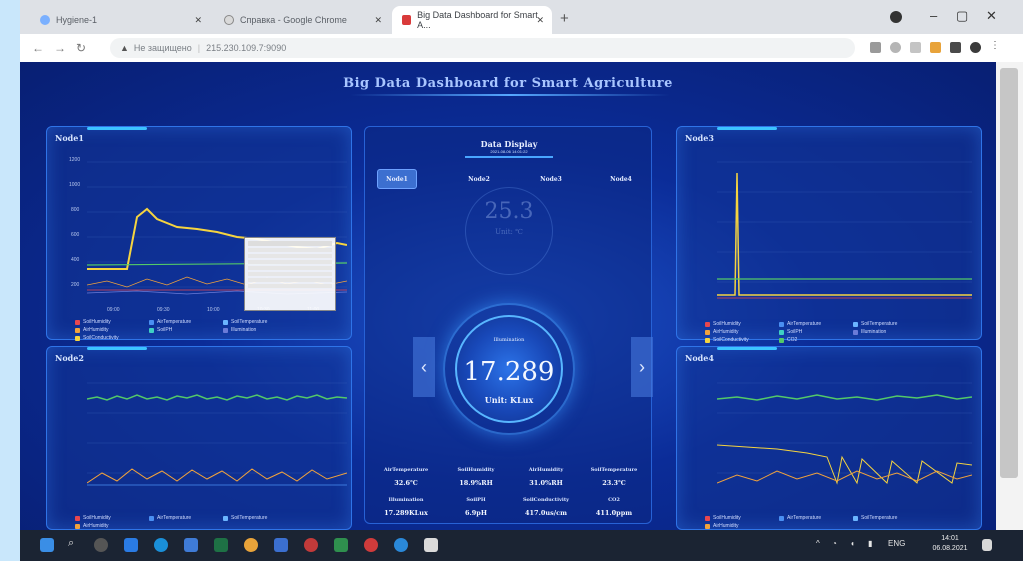 Image resolution: width=1023 pixels, height=561 pixels. Describe the element at coordinates (870, 543) in the screenshot. I see `battery-icon: ▮` at that location.